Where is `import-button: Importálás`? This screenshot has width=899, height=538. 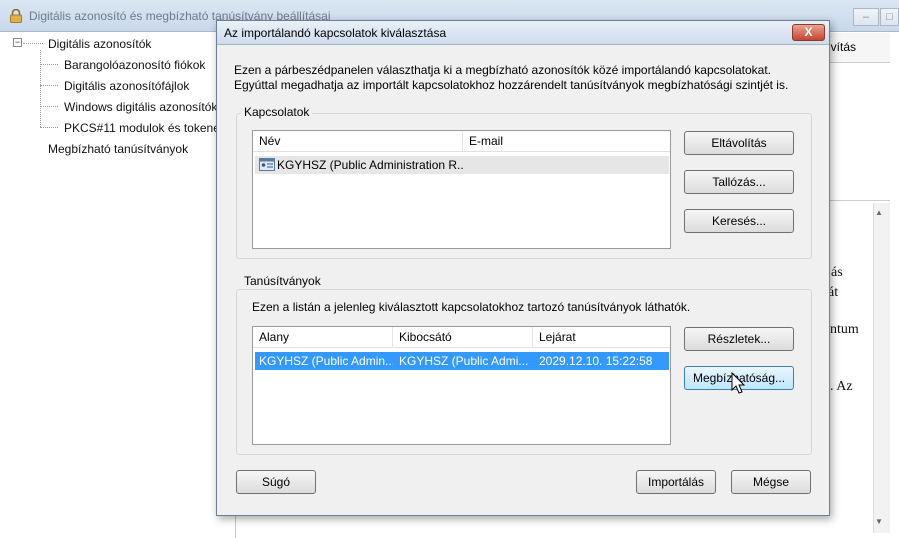
import-button: Importálás is located at coordinates (676, 482).